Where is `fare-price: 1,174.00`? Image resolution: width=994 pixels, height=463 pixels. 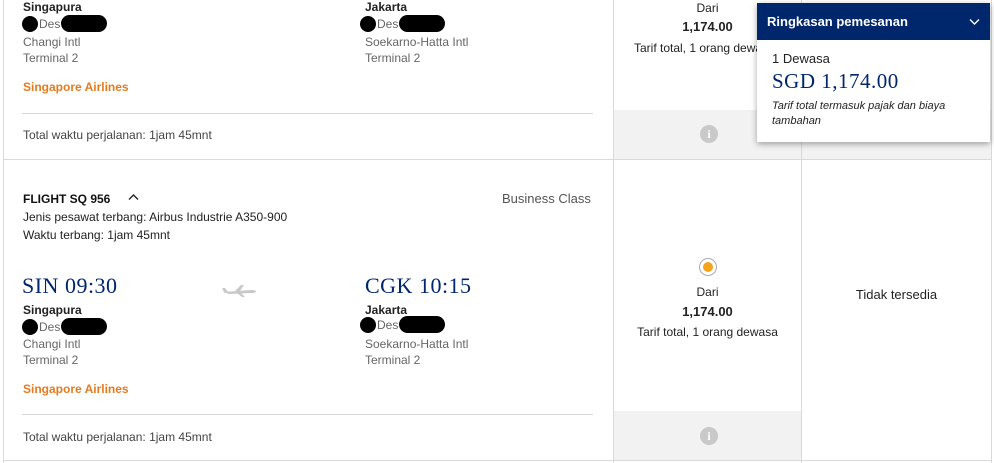
fare-price: 1,174.00 is located at coordinates (707, 311).